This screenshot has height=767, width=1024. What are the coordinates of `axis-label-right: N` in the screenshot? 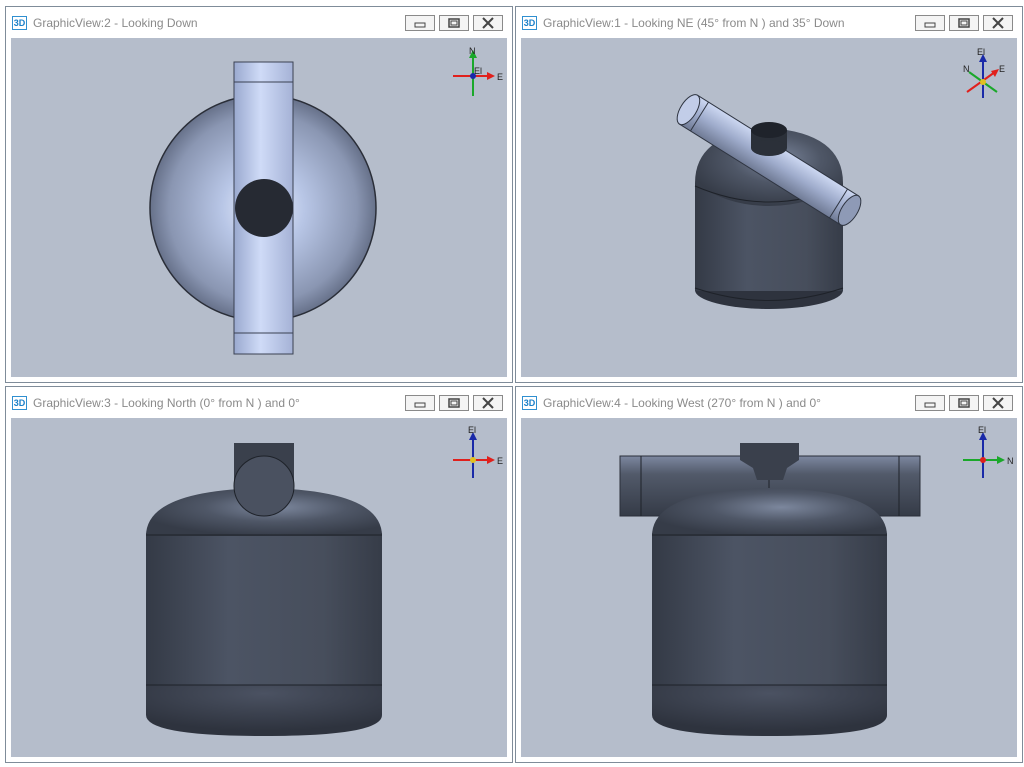 It's located at (1010, 461).